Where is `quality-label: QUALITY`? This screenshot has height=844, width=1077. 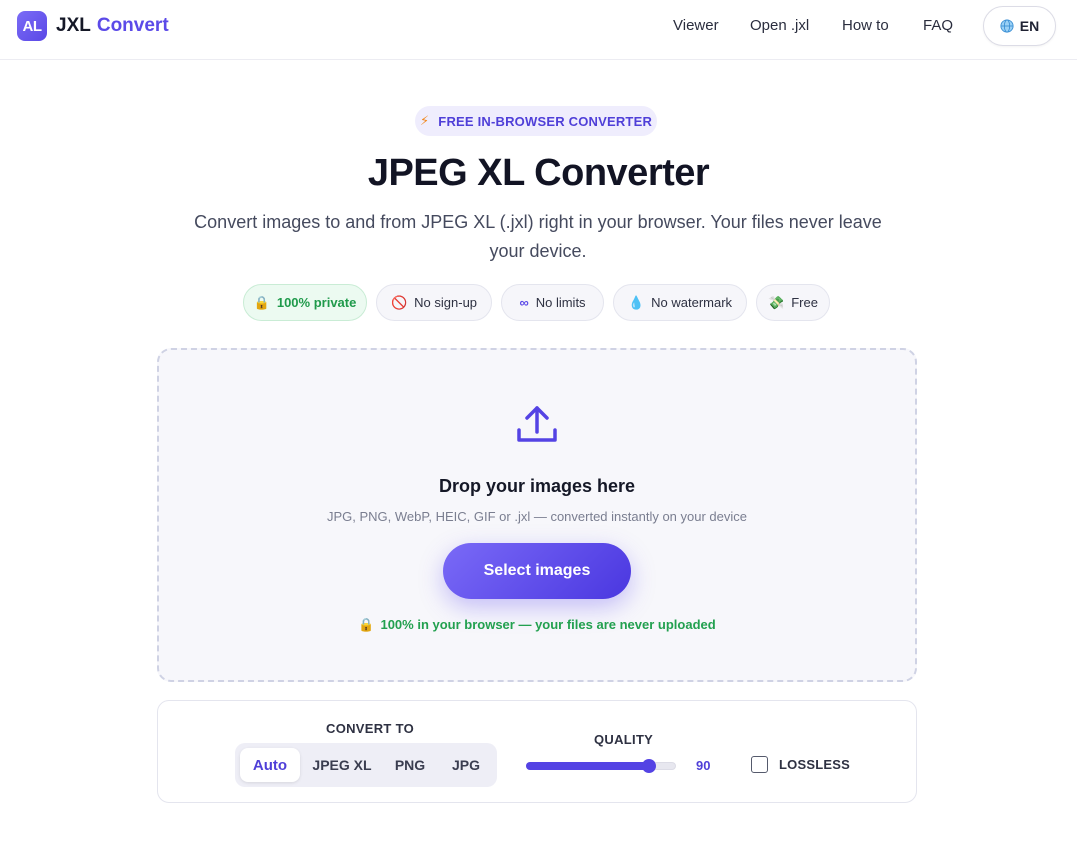
quality-label: QUALITY is located at coordinates (624, 739).